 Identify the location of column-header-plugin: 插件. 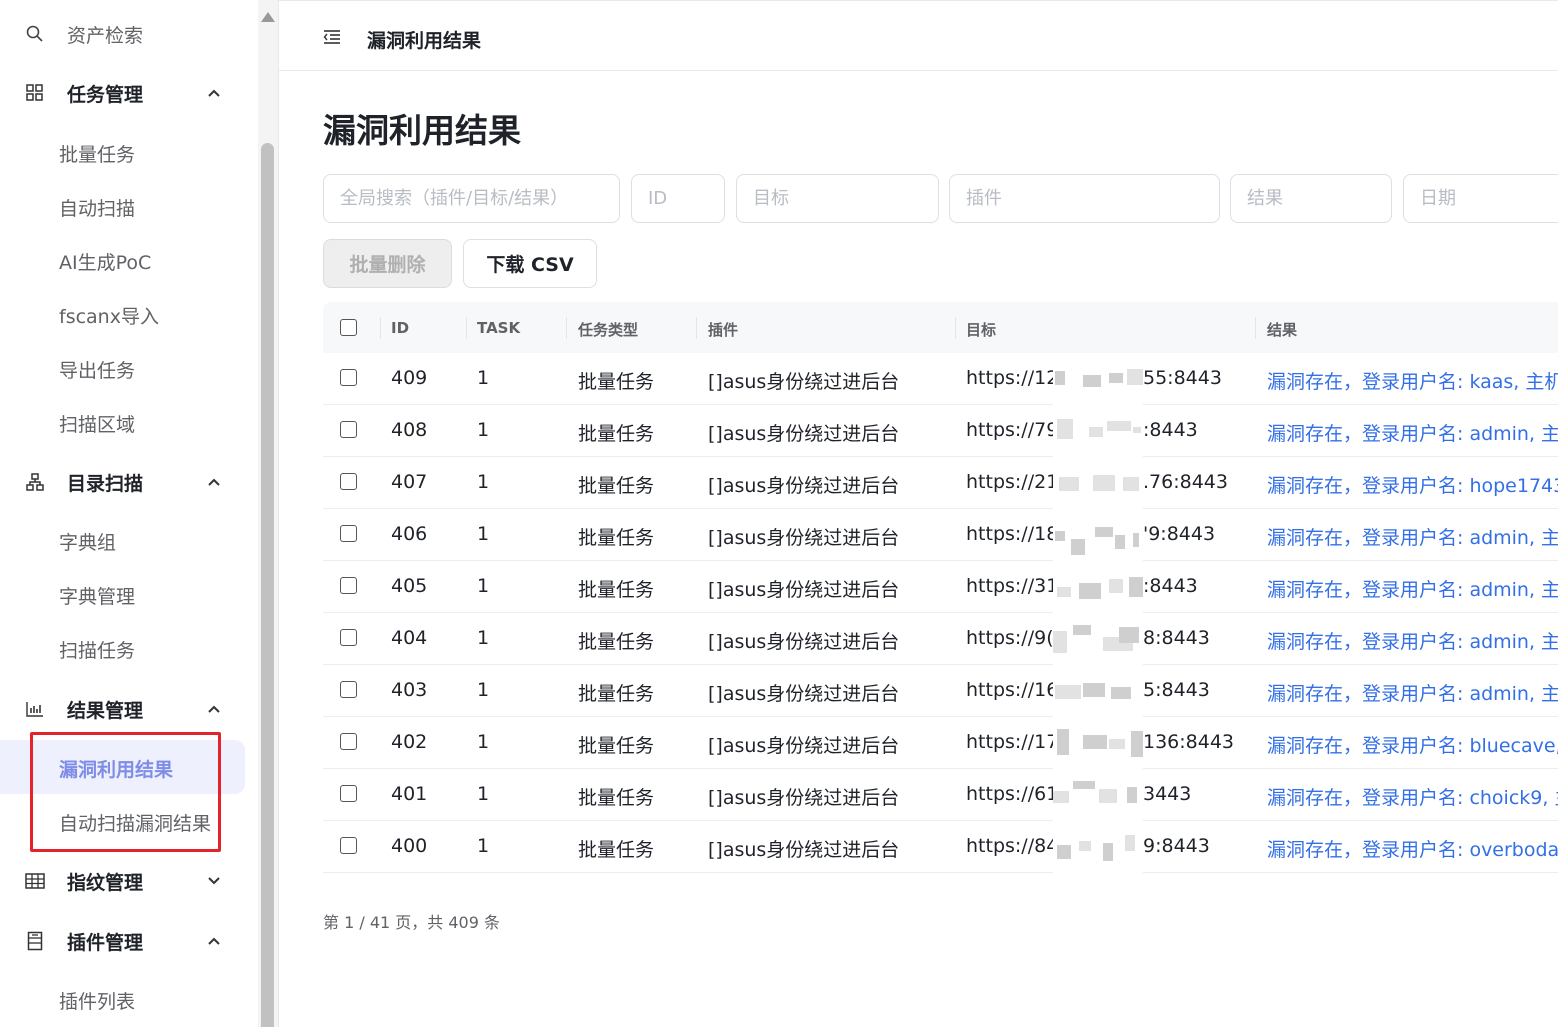
(723, 329).